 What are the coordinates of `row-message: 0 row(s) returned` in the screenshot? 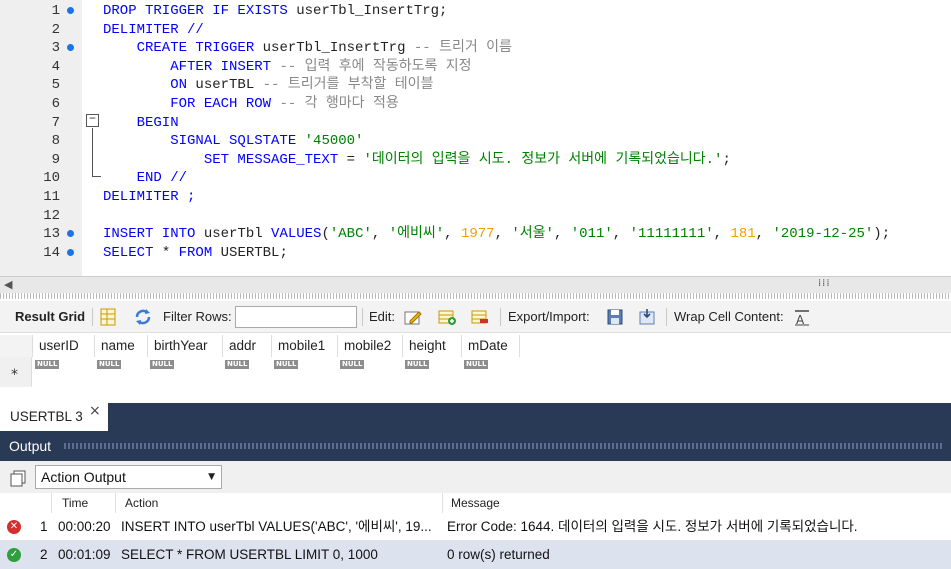 It's located at (498, 554).